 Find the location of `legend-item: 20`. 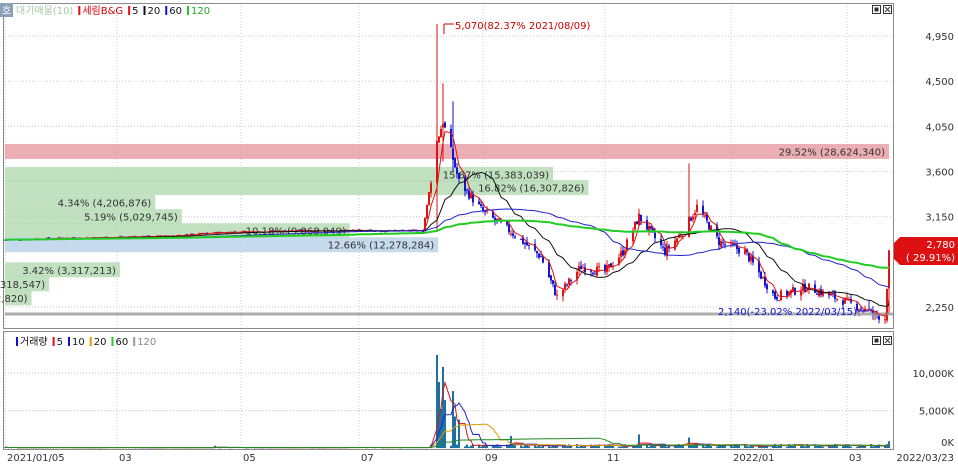

legend-item: 20 is located at coordinates (100, 342).